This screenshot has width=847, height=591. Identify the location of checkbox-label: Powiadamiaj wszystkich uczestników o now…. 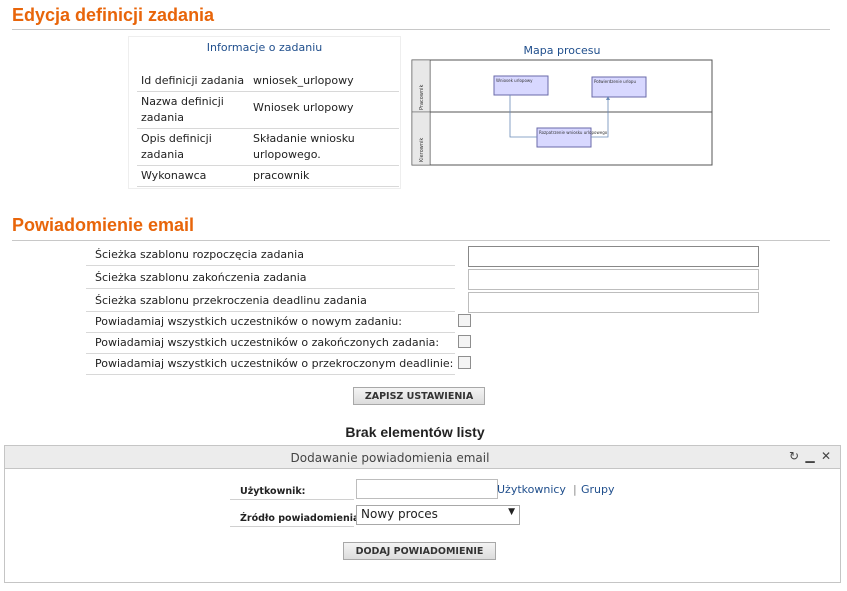
(248, 321).